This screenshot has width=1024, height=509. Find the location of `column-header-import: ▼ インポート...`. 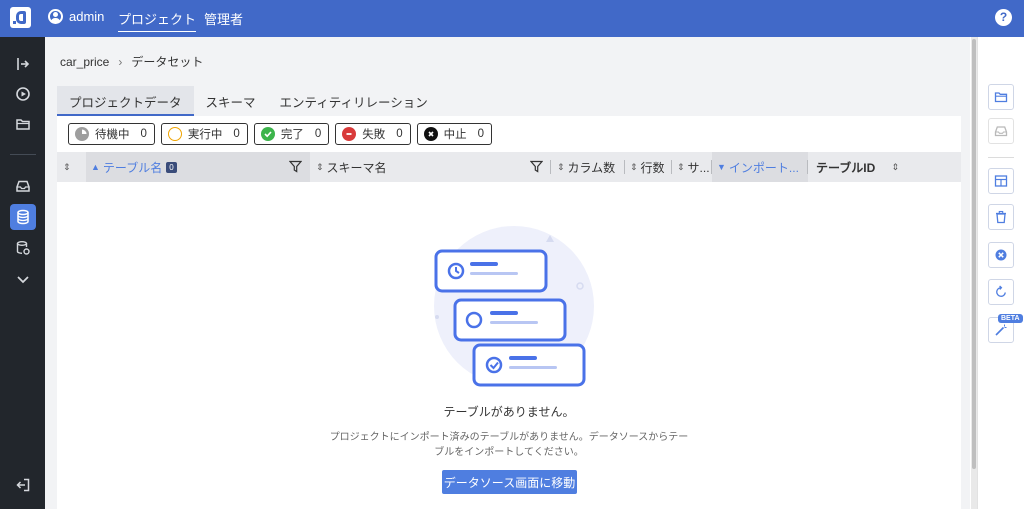

column-header-import: ▼ インポート... is located at coordinates (760, 167).